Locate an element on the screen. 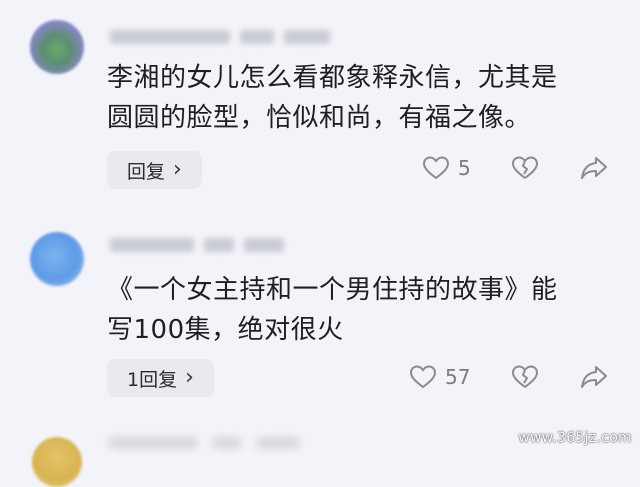 The width and height of the screenshot is (640, 487). reply-label: 1回复 is located at coordinates (152, 379).